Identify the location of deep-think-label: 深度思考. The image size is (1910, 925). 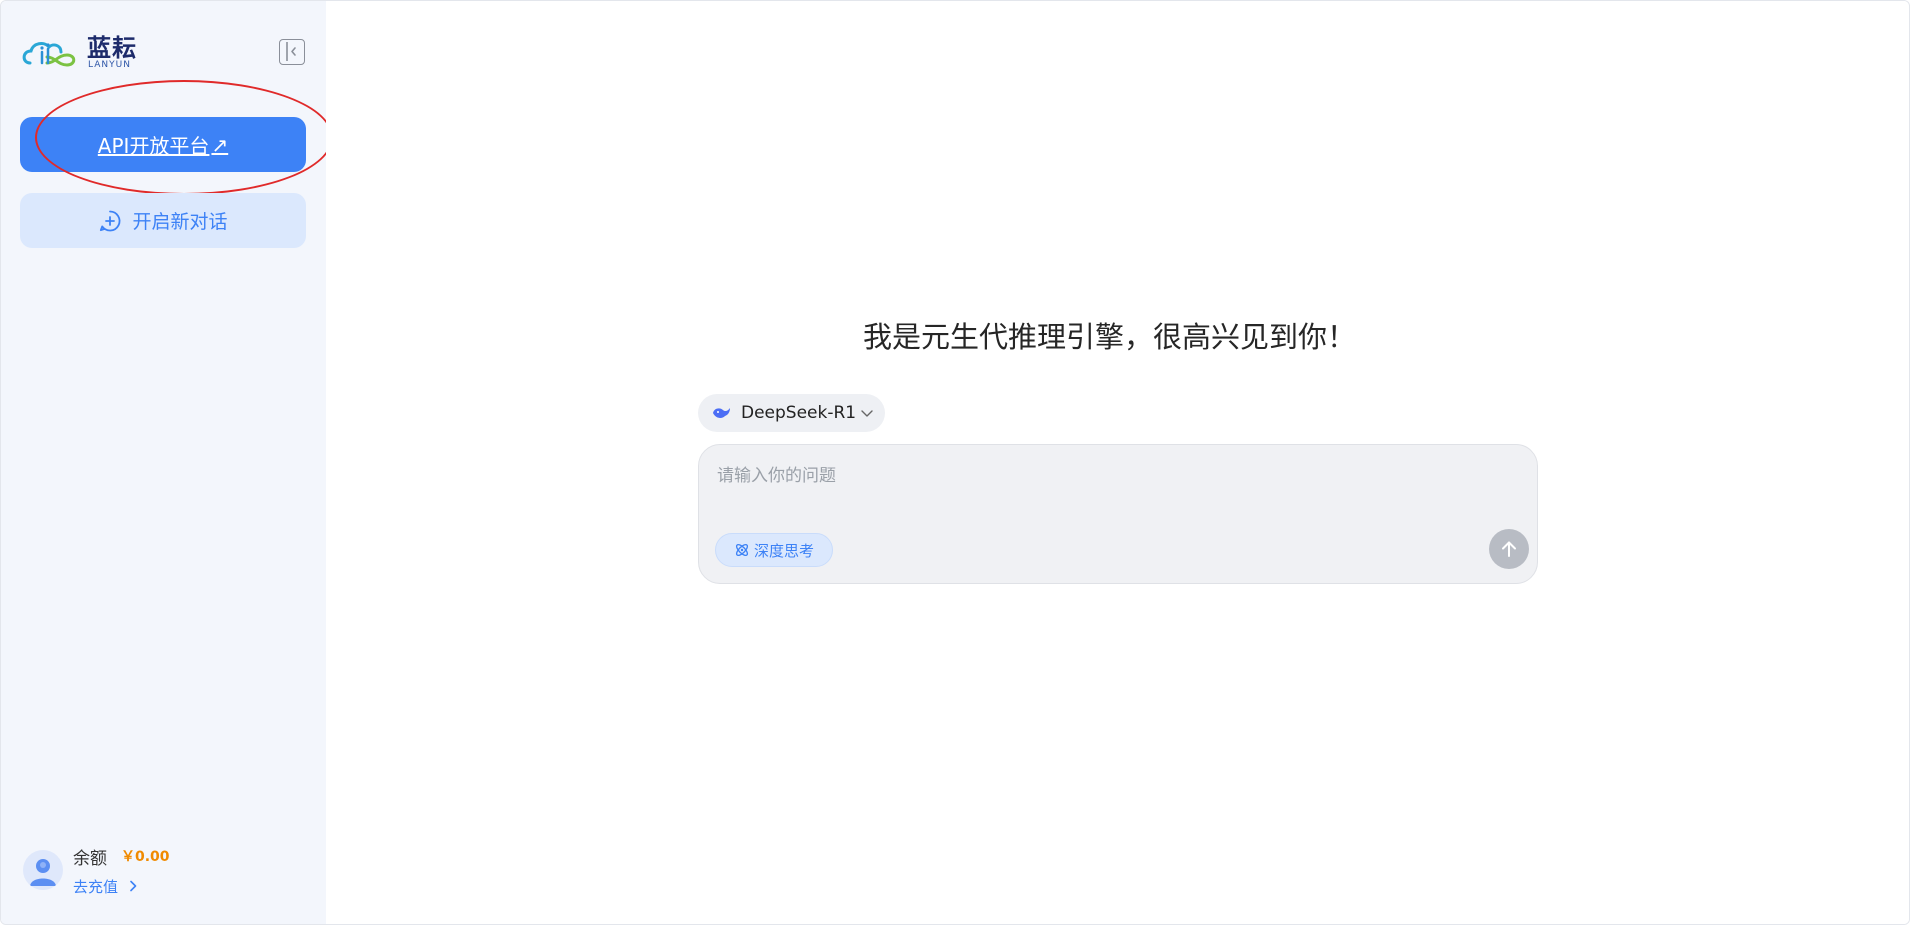
(783, 550).